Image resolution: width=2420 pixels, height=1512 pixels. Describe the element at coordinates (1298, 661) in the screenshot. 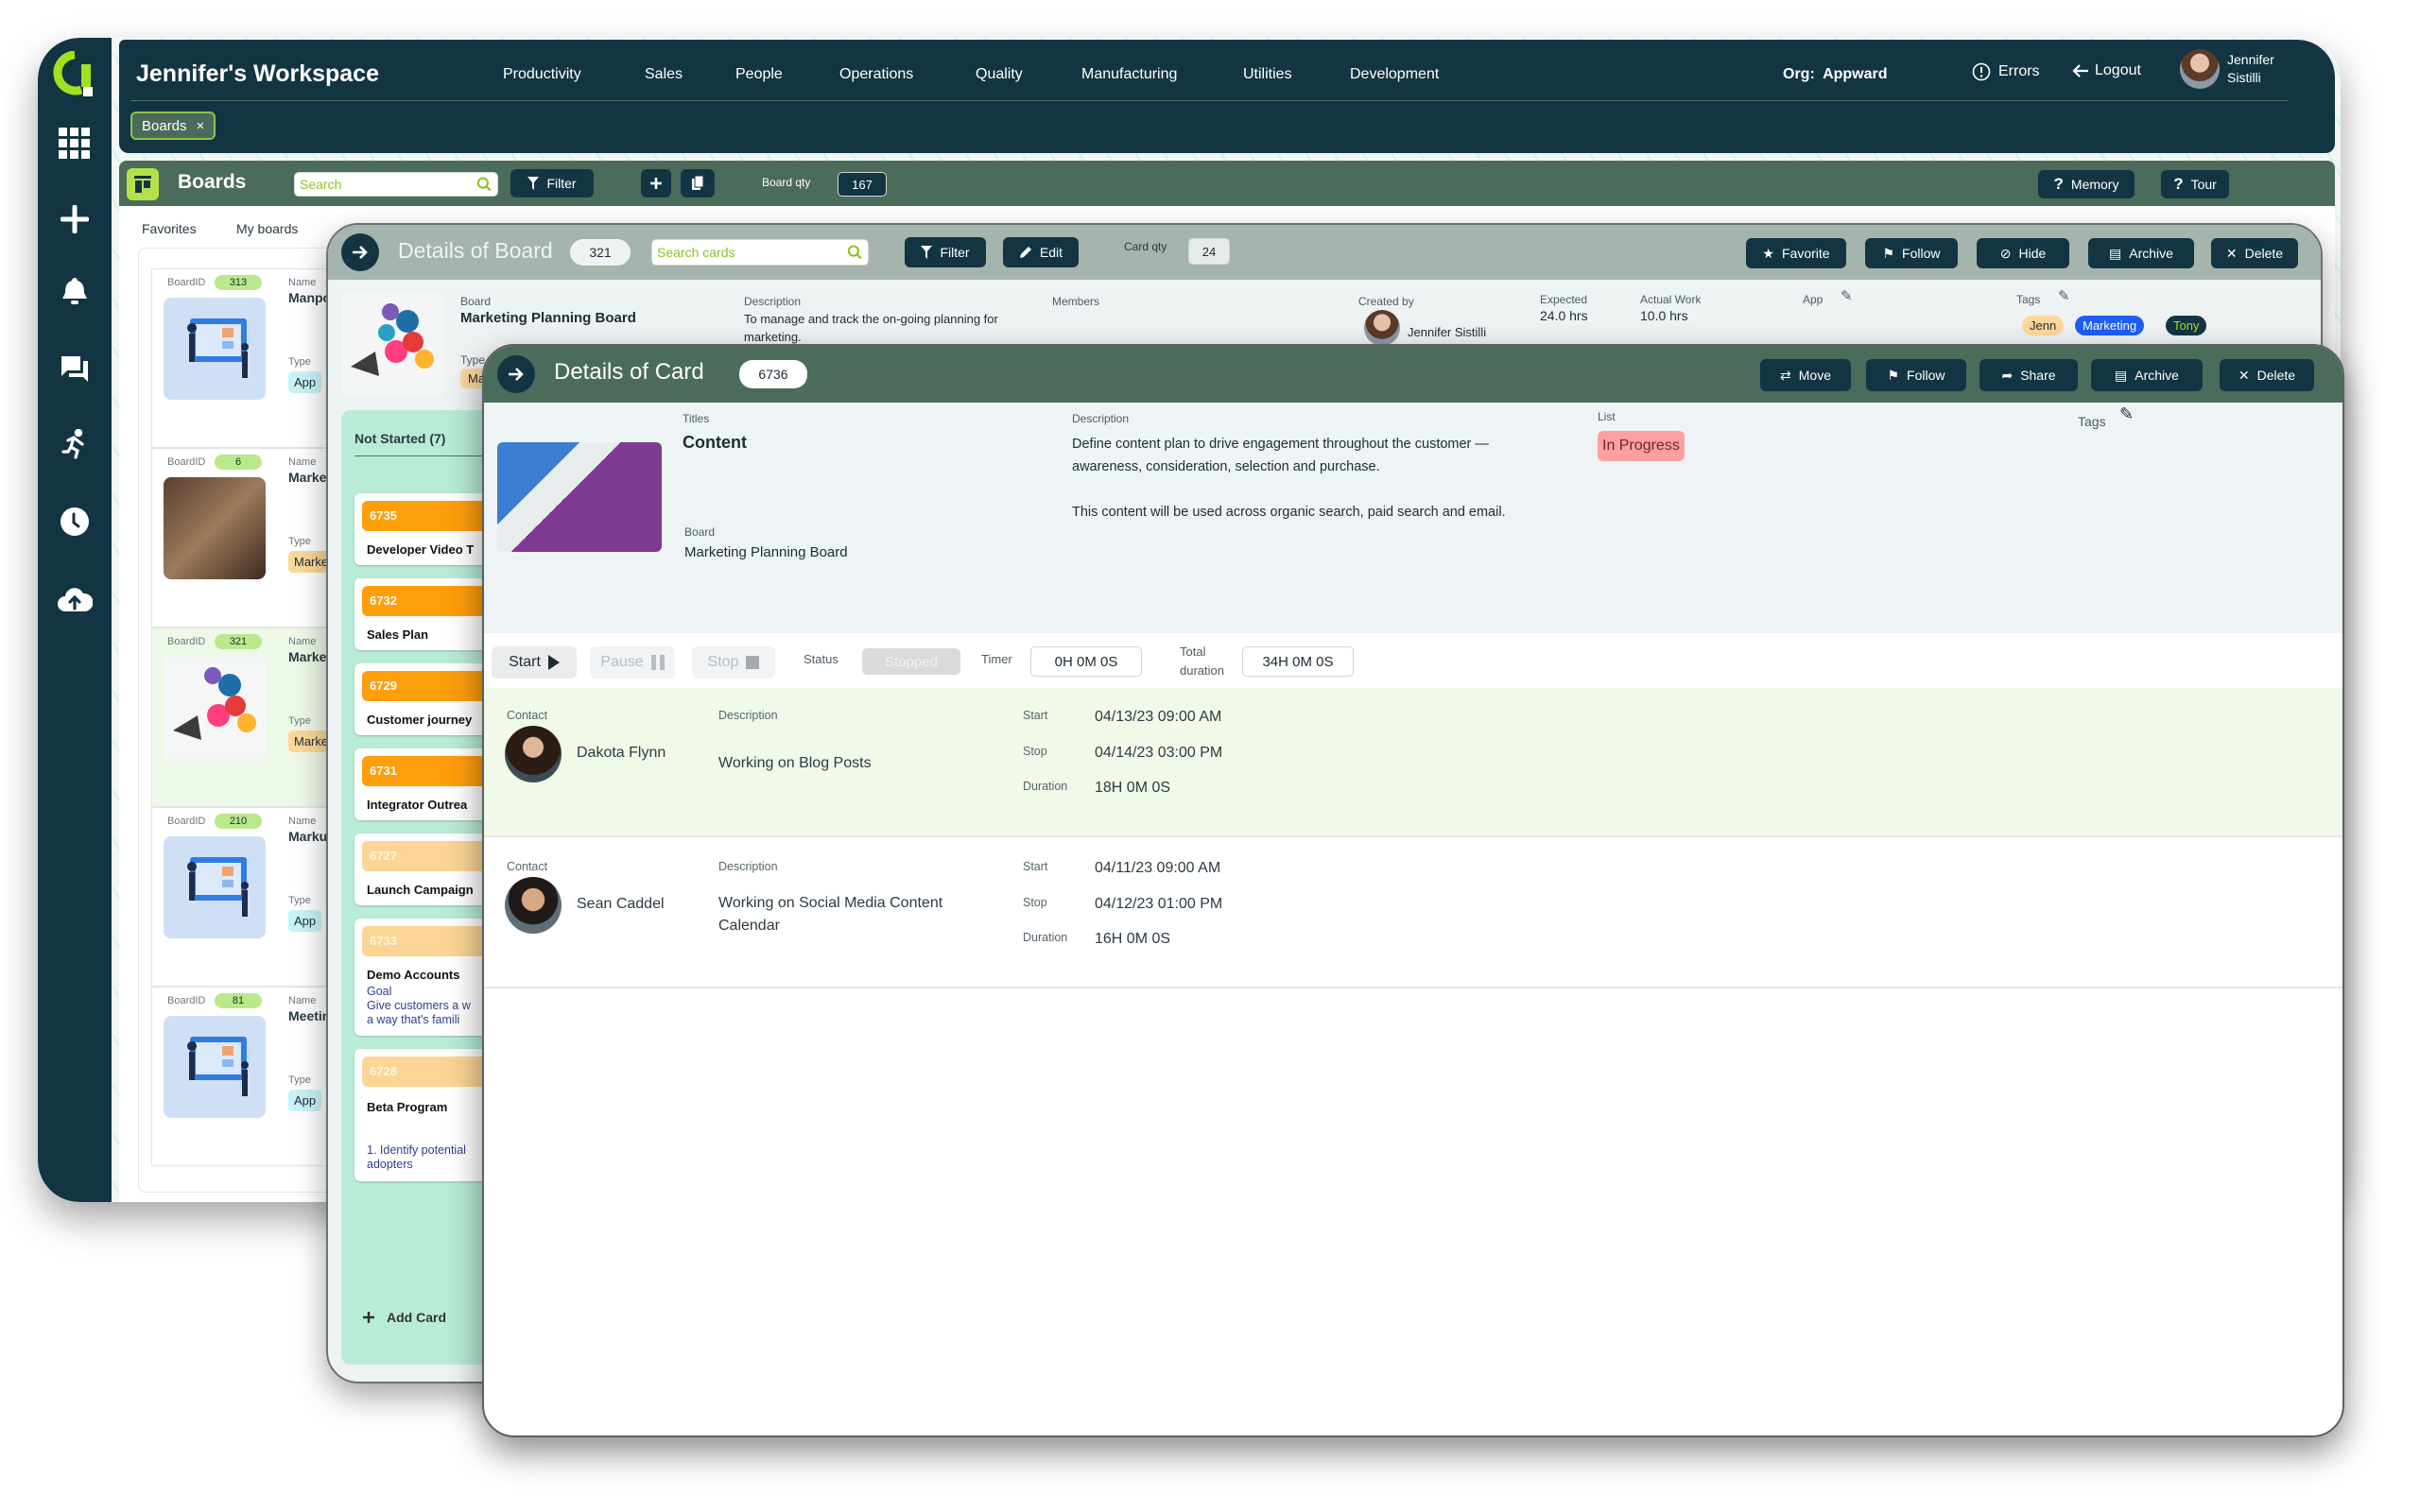

I see `total-duration-value: 34H 0M 0S` at that location.